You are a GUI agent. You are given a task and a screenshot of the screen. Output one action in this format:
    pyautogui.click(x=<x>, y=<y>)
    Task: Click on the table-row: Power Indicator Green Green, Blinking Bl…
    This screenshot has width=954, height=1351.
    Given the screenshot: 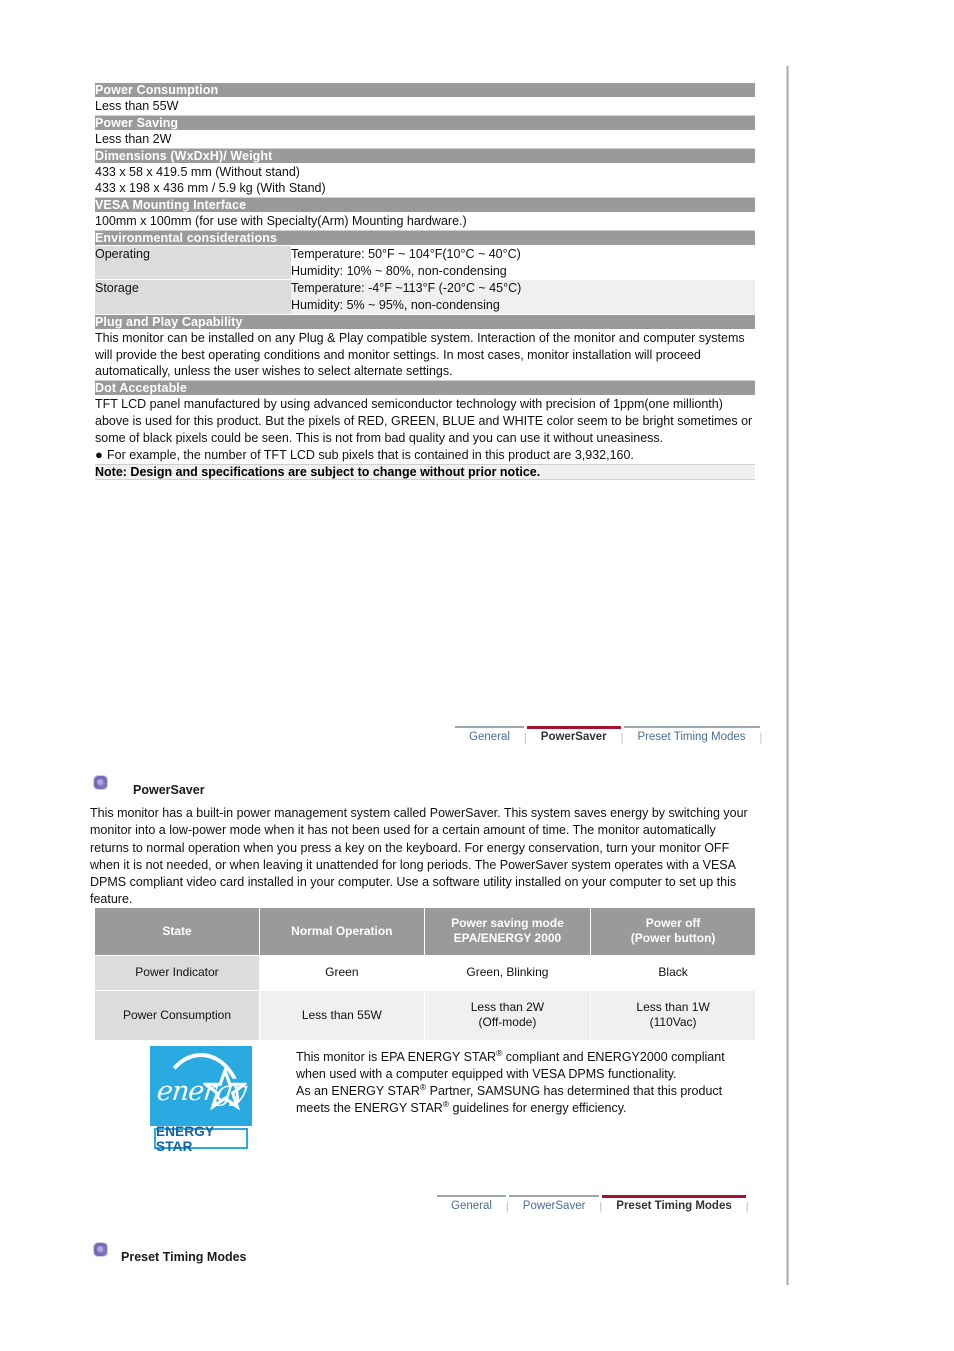 What is the action you would take?
    pyautogui.click(x=425, y=973)
    